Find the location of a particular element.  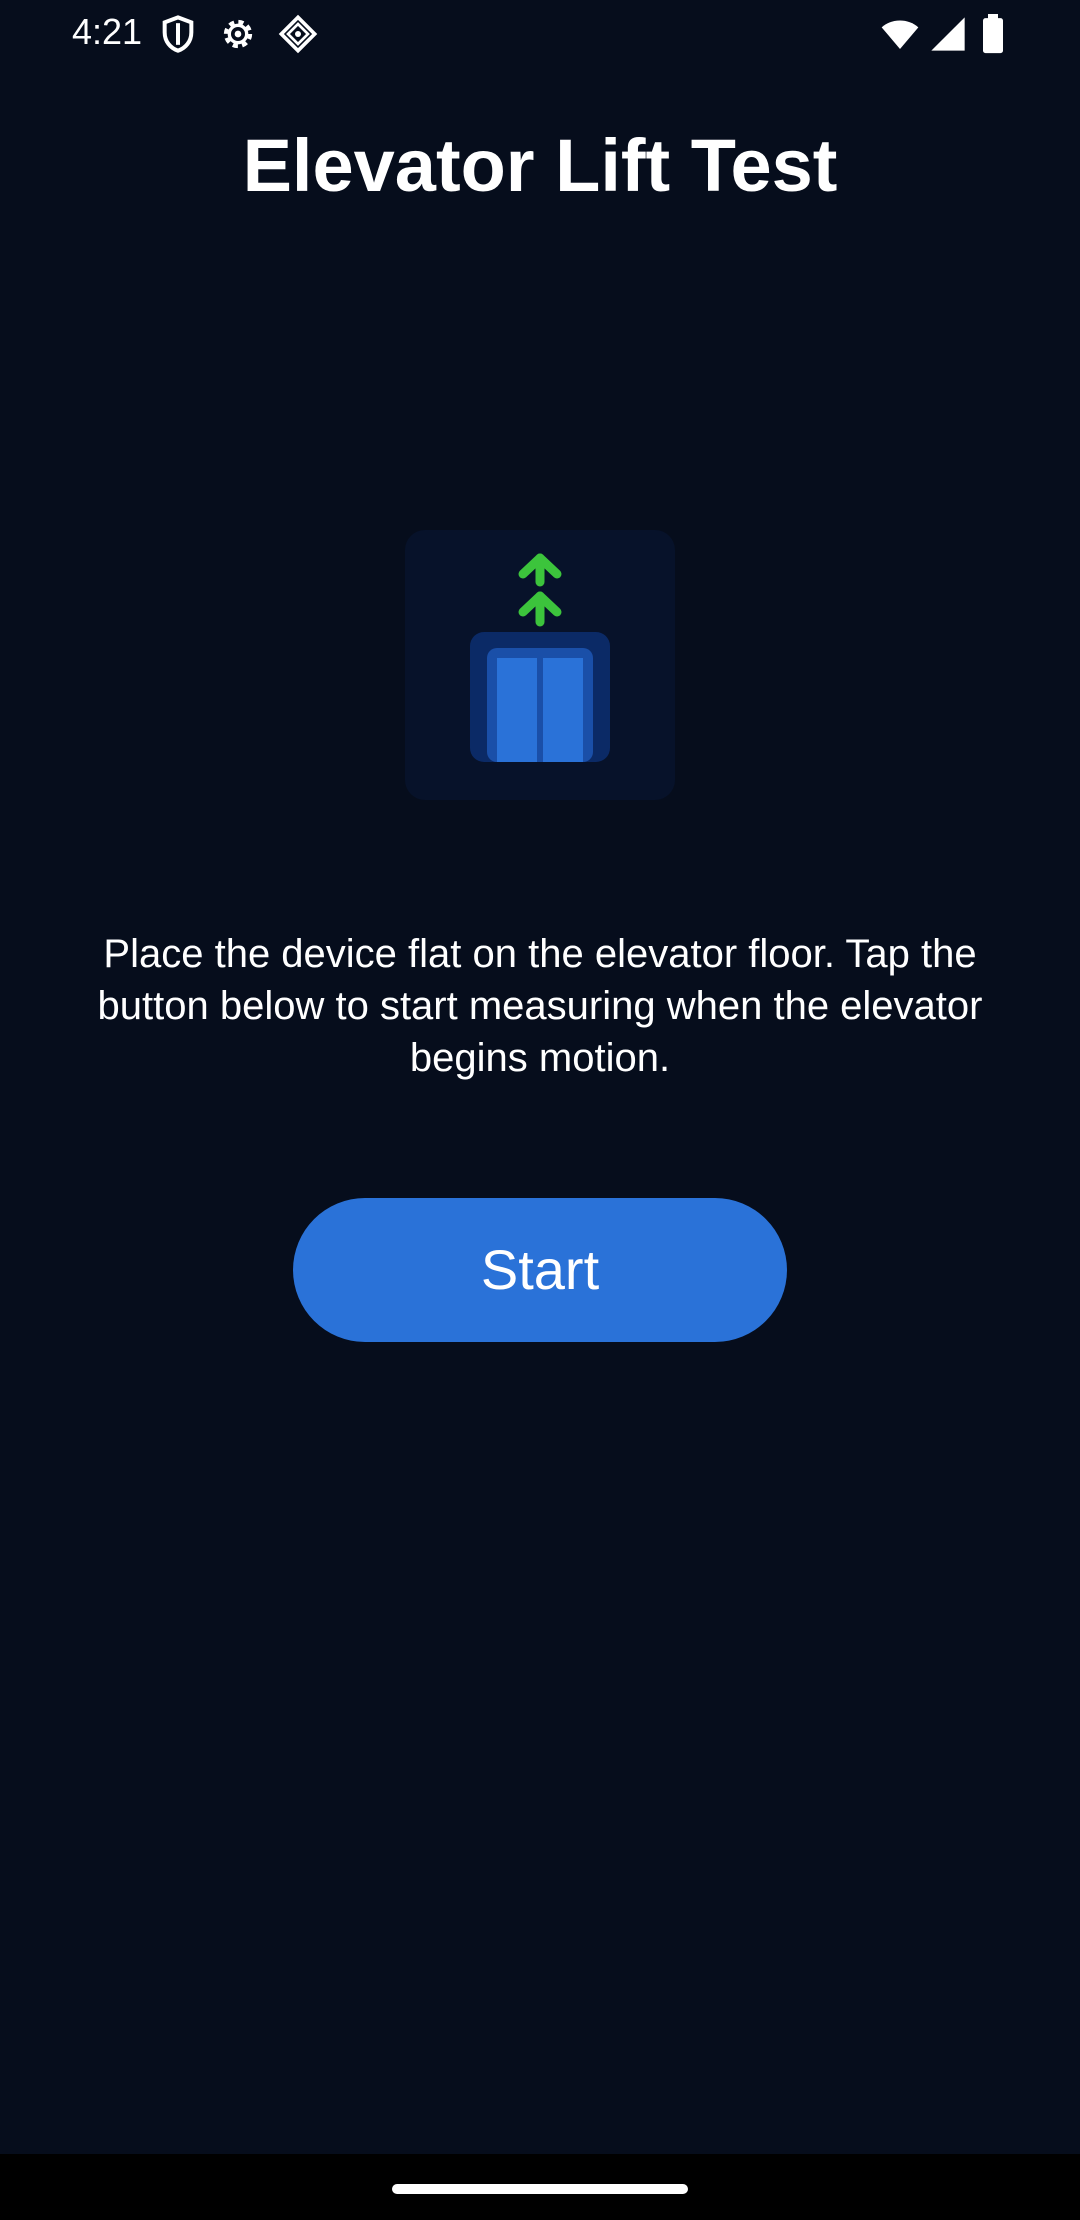

navigation-bar is located at coordinates (540, 2187).